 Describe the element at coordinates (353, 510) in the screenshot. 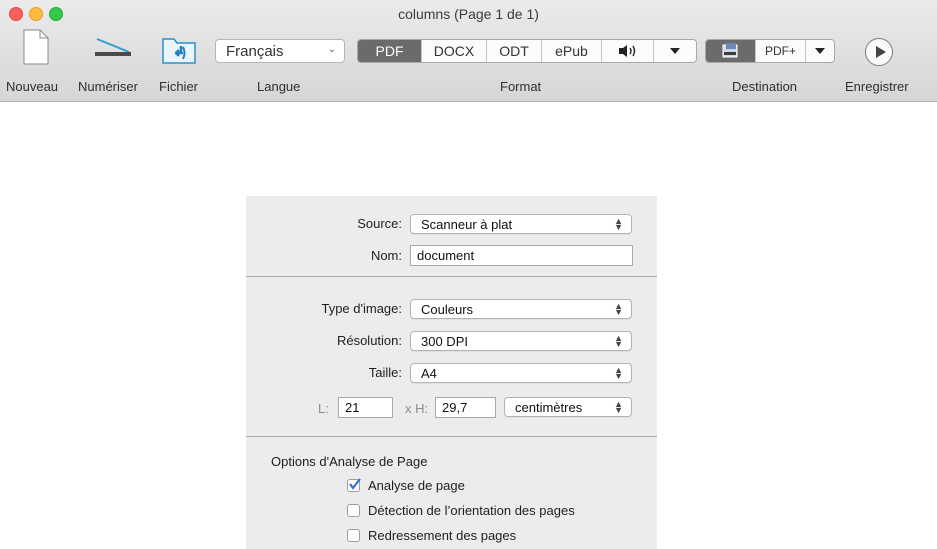

I see `orientation-detection-checkbox` at that location.